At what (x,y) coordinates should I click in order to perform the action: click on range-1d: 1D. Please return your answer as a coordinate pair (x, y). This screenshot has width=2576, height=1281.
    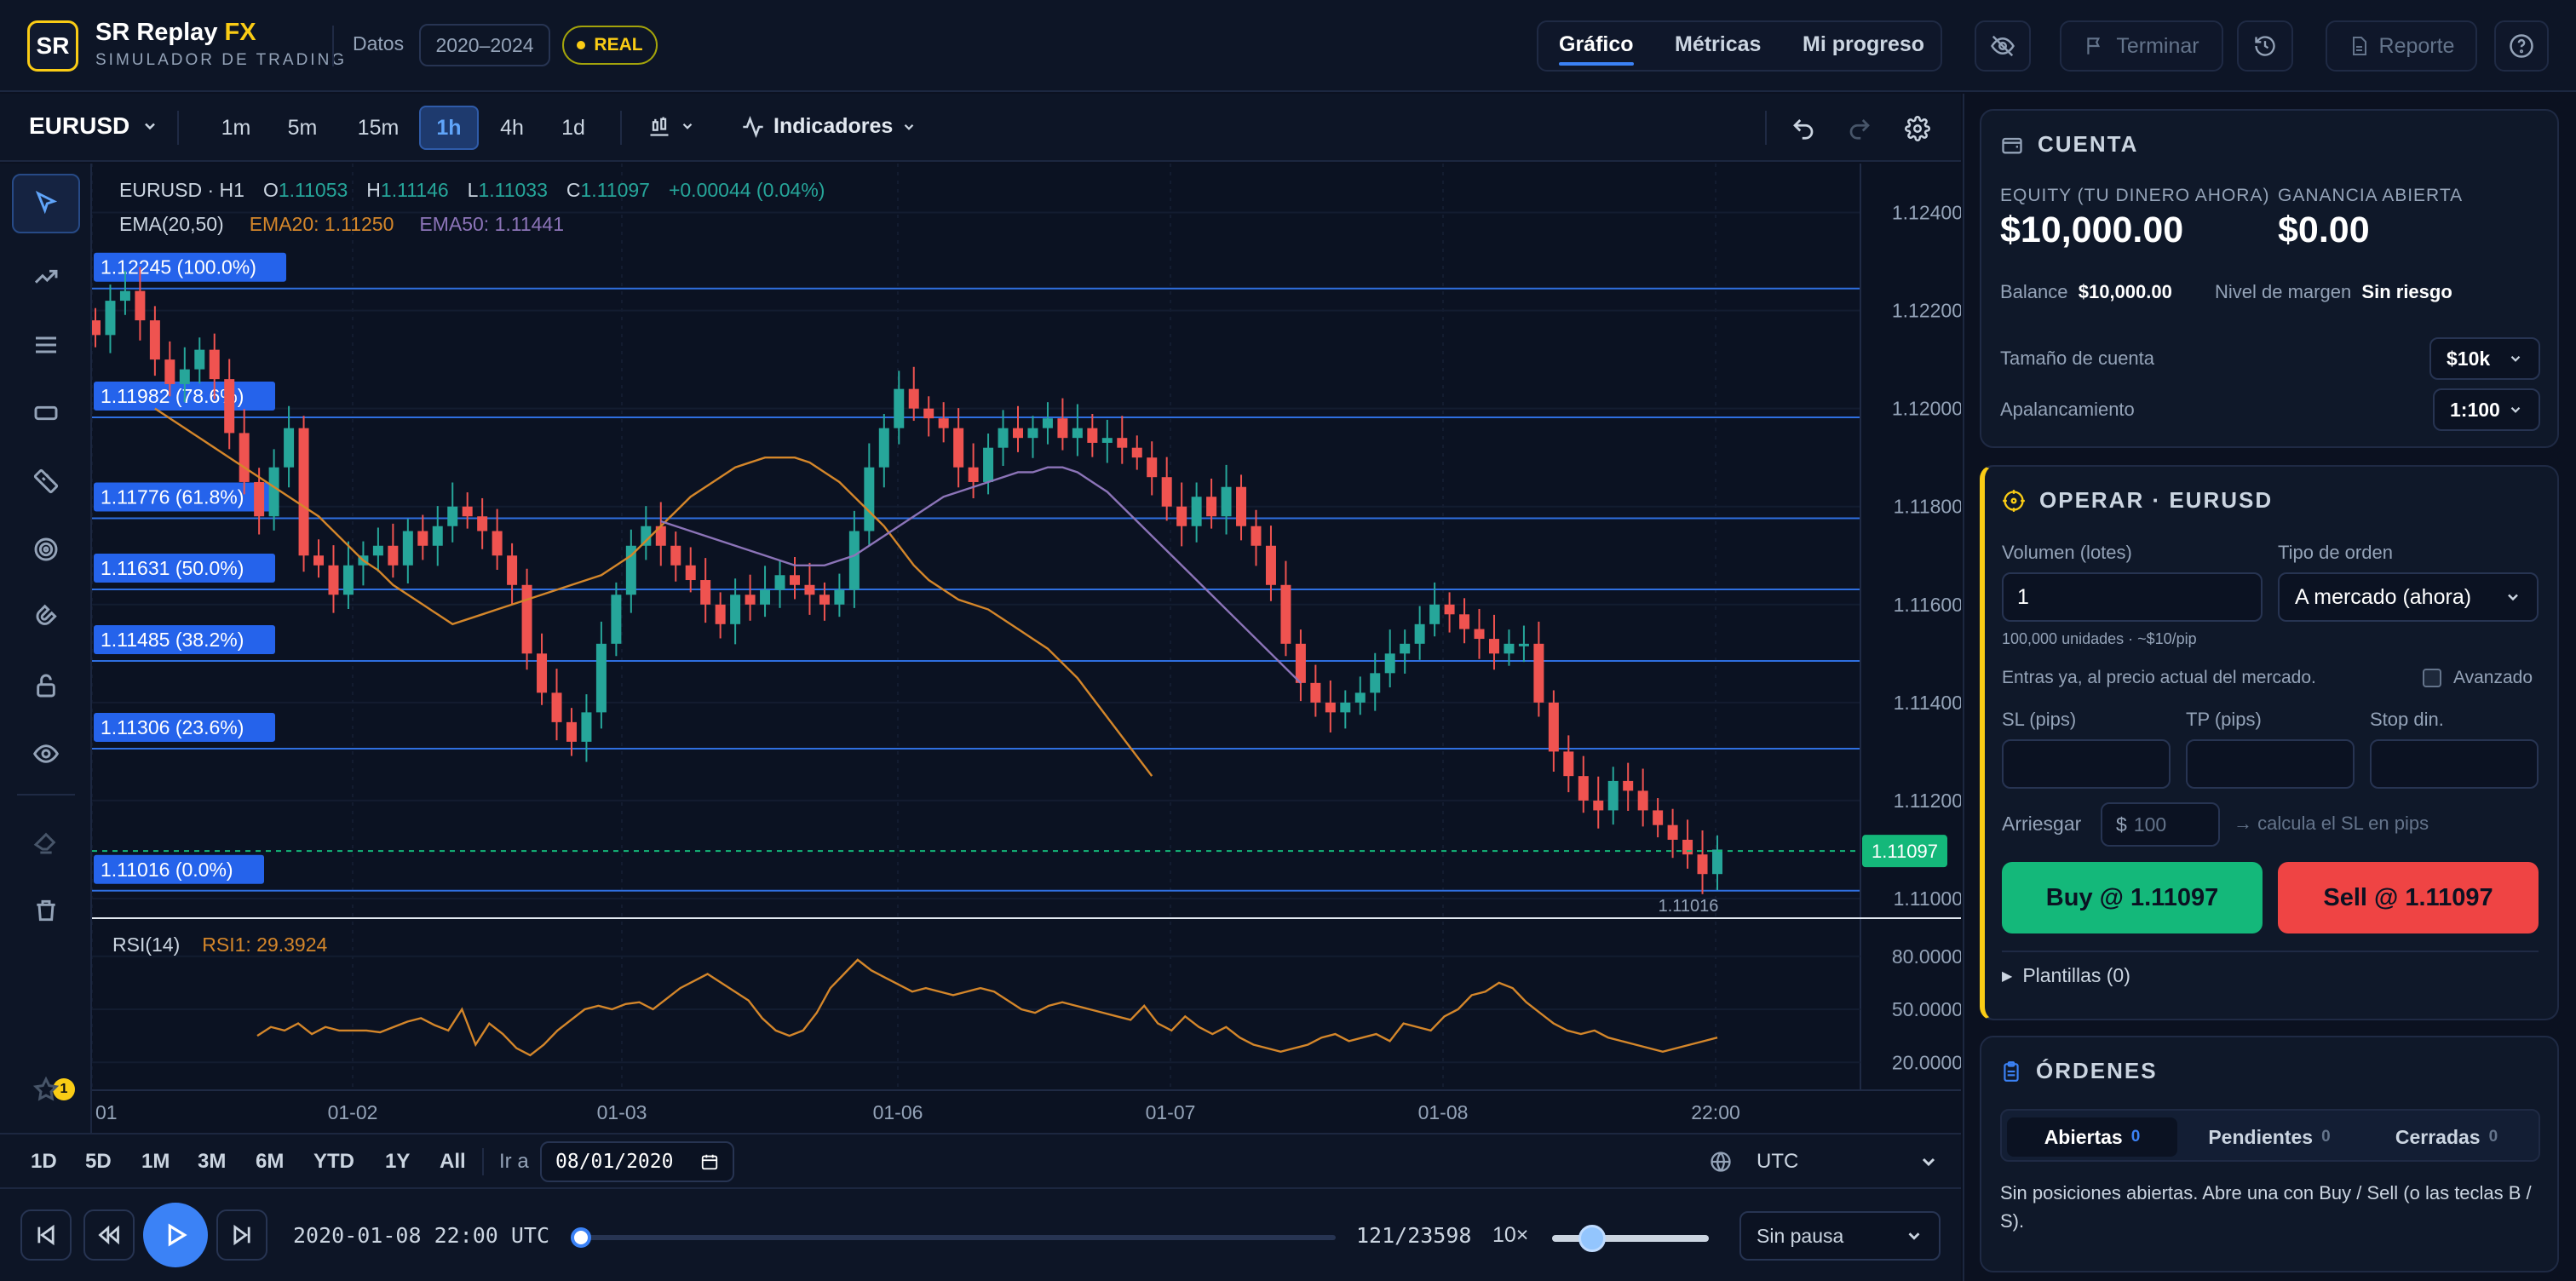
    Looking at the image, I should click on (44, 1162).